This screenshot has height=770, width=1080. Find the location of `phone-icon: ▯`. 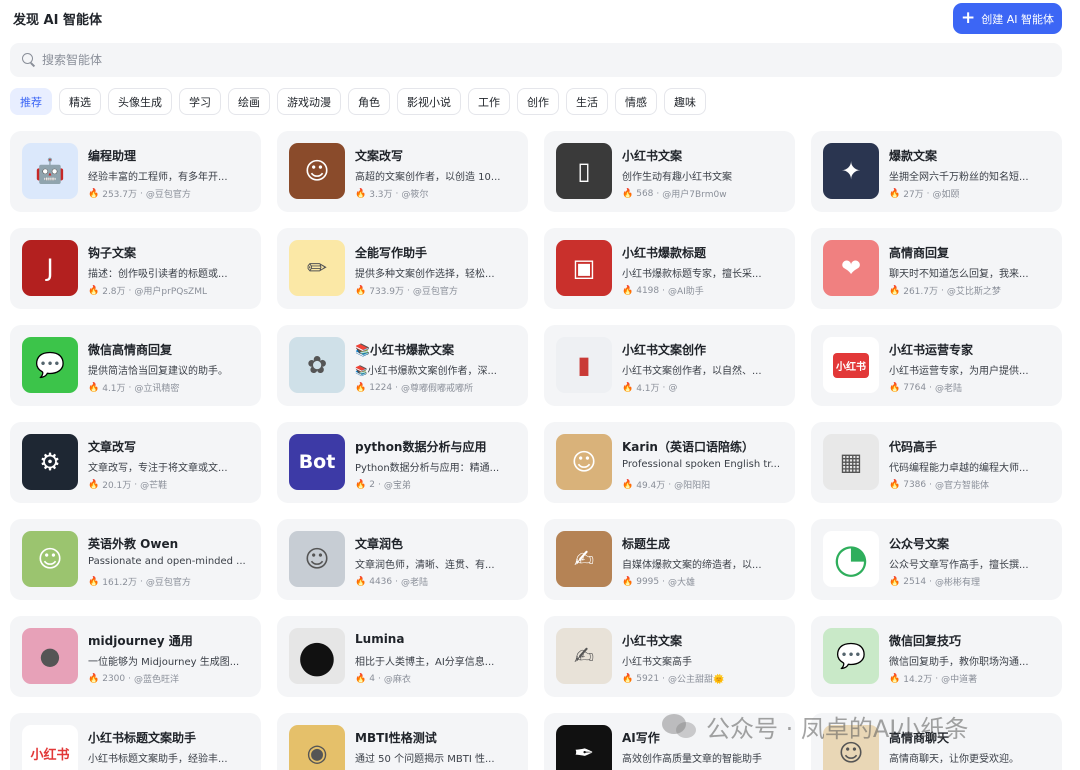

phone-icon: ▯ is located at coordinates (584, 171).